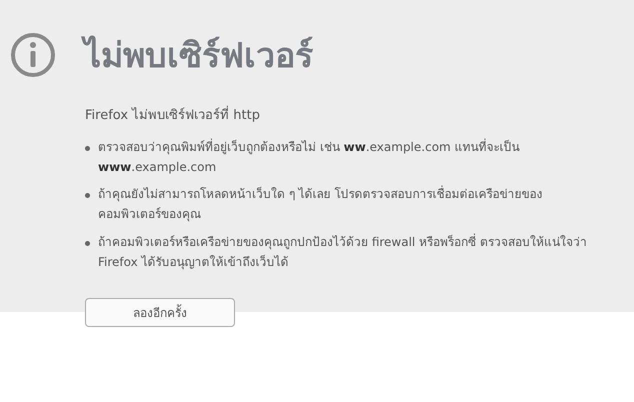 Image resolution: width=634 pixels, height=402 pixels. Describe the element at coordinates (160, 312) in the screenshot. I see `try-again-button: ลองอีกครั้ง` at that location.